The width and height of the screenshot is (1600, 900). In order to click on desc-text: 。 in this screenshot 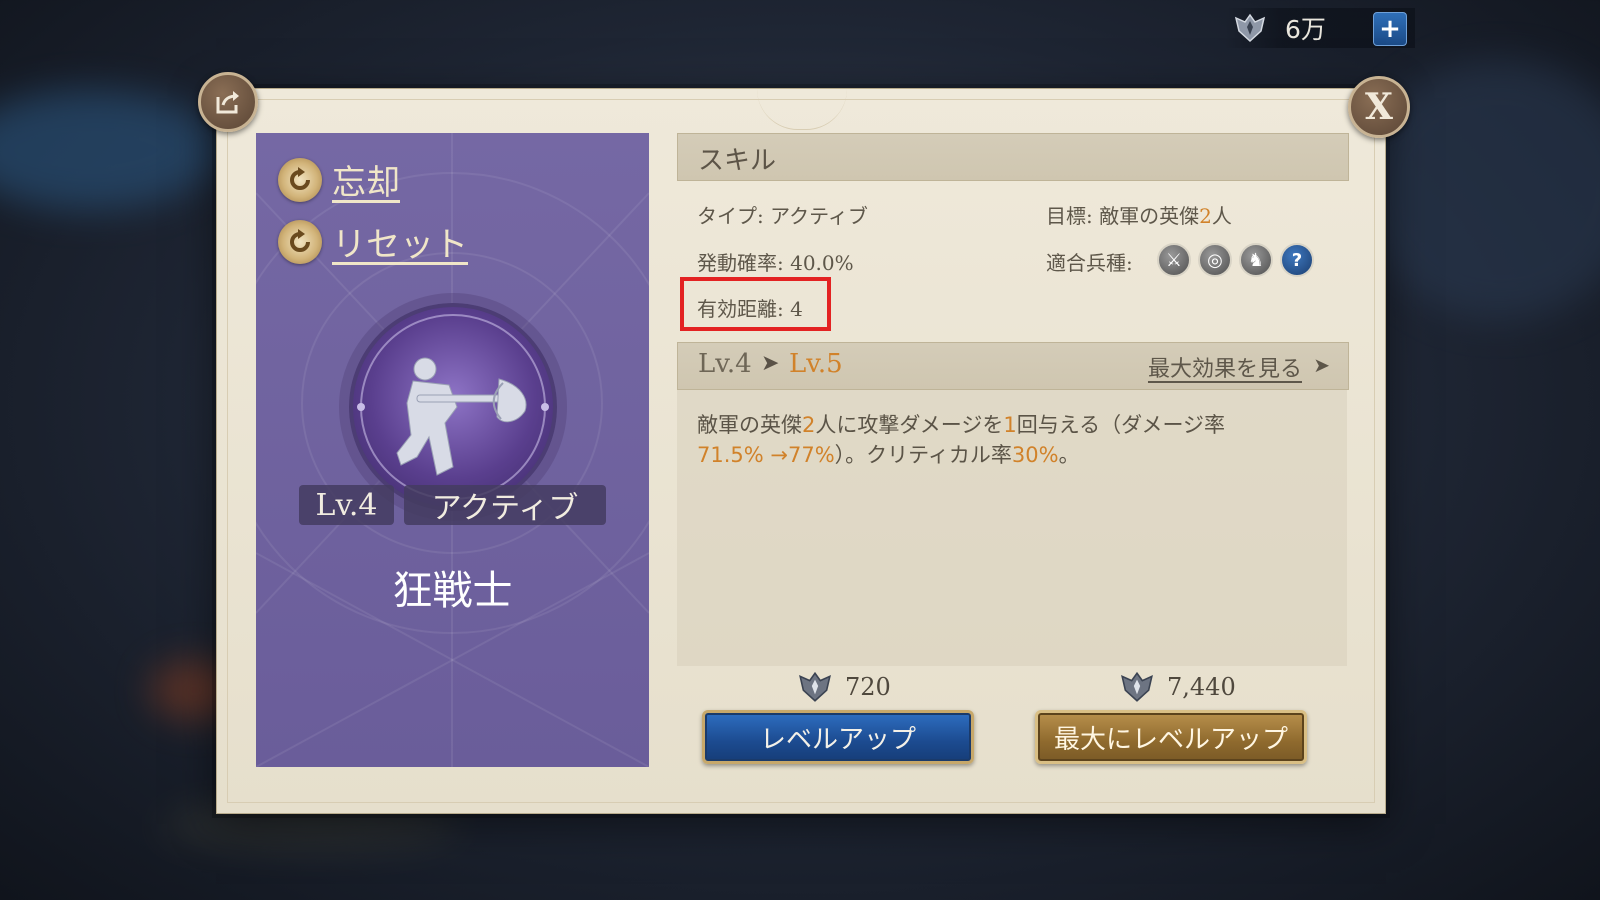, I will do `click(1069, 455)`.